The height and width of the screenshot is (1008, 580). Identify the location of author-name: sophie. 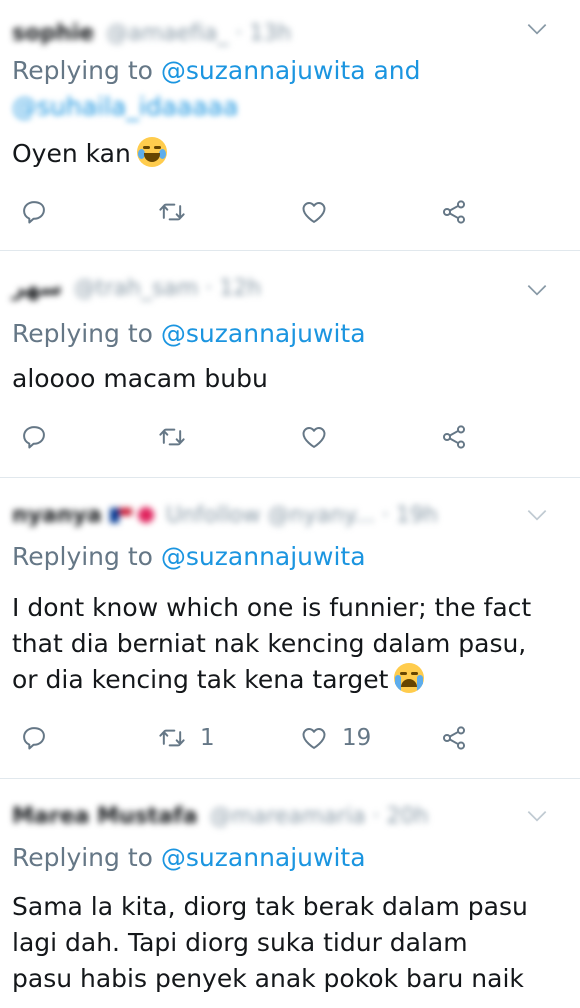
(53, 33).